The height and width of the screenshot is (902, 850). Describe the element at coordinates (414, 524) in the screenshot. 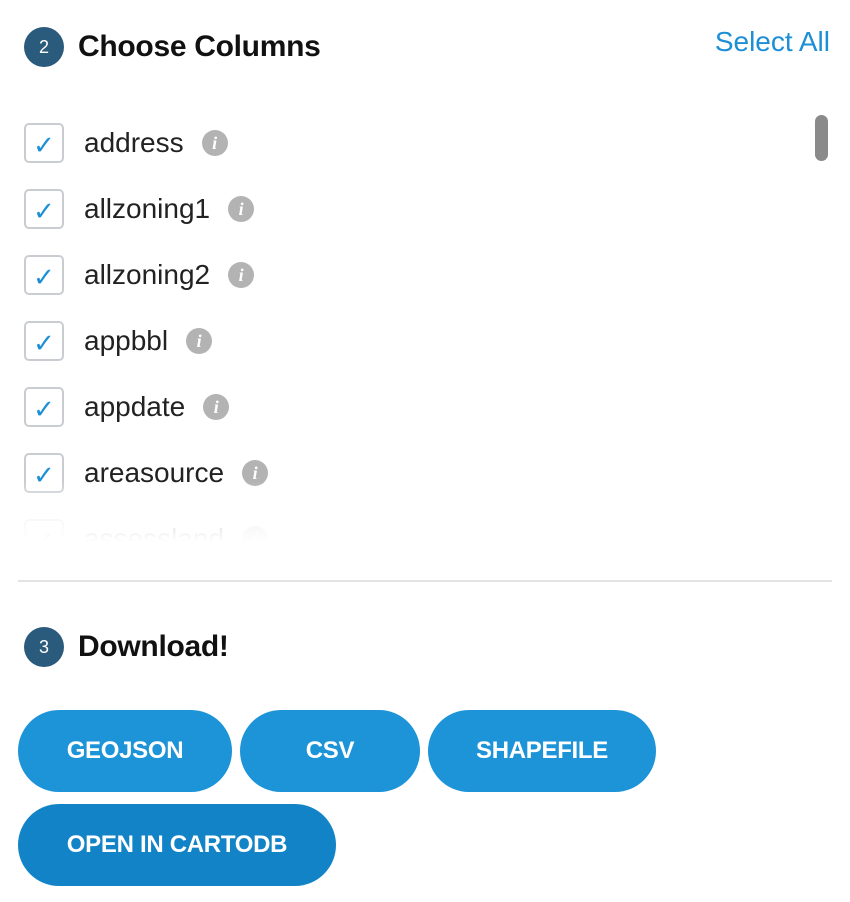

I see `column-row-assessland: ✓ assessland i` at that location.